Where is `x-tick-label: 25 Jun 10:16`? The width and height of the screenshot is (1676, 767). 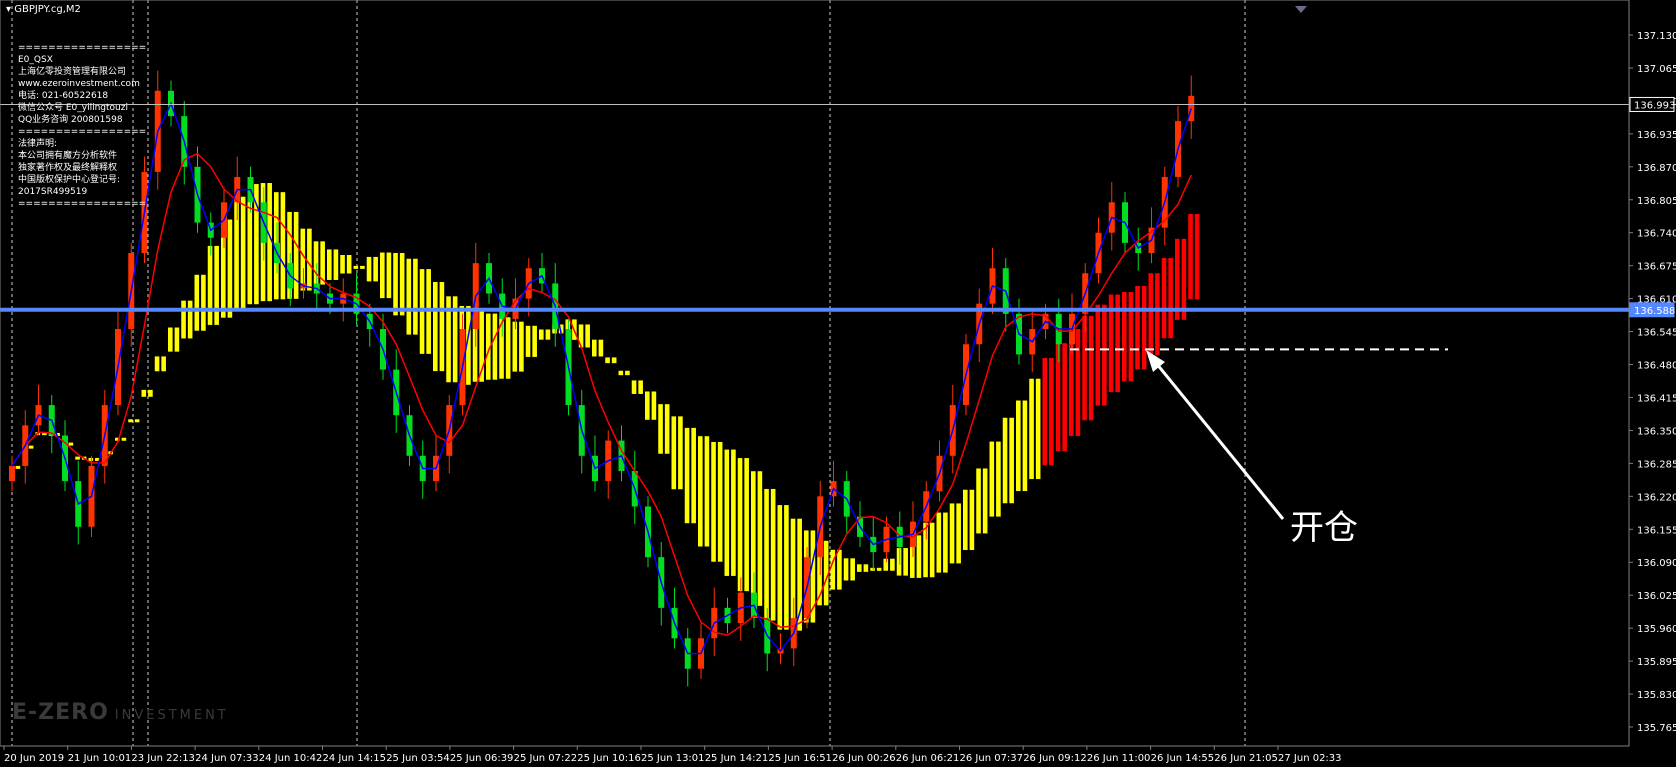 x-tick-label: 25 Jun 10:16 is located at coordinates (609, 758).